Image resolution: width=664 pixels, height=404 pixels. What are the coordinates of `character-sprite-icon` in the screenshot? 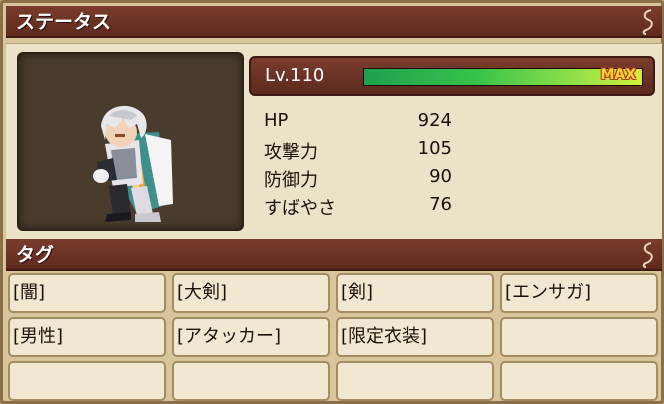 It's located at (133, 163).